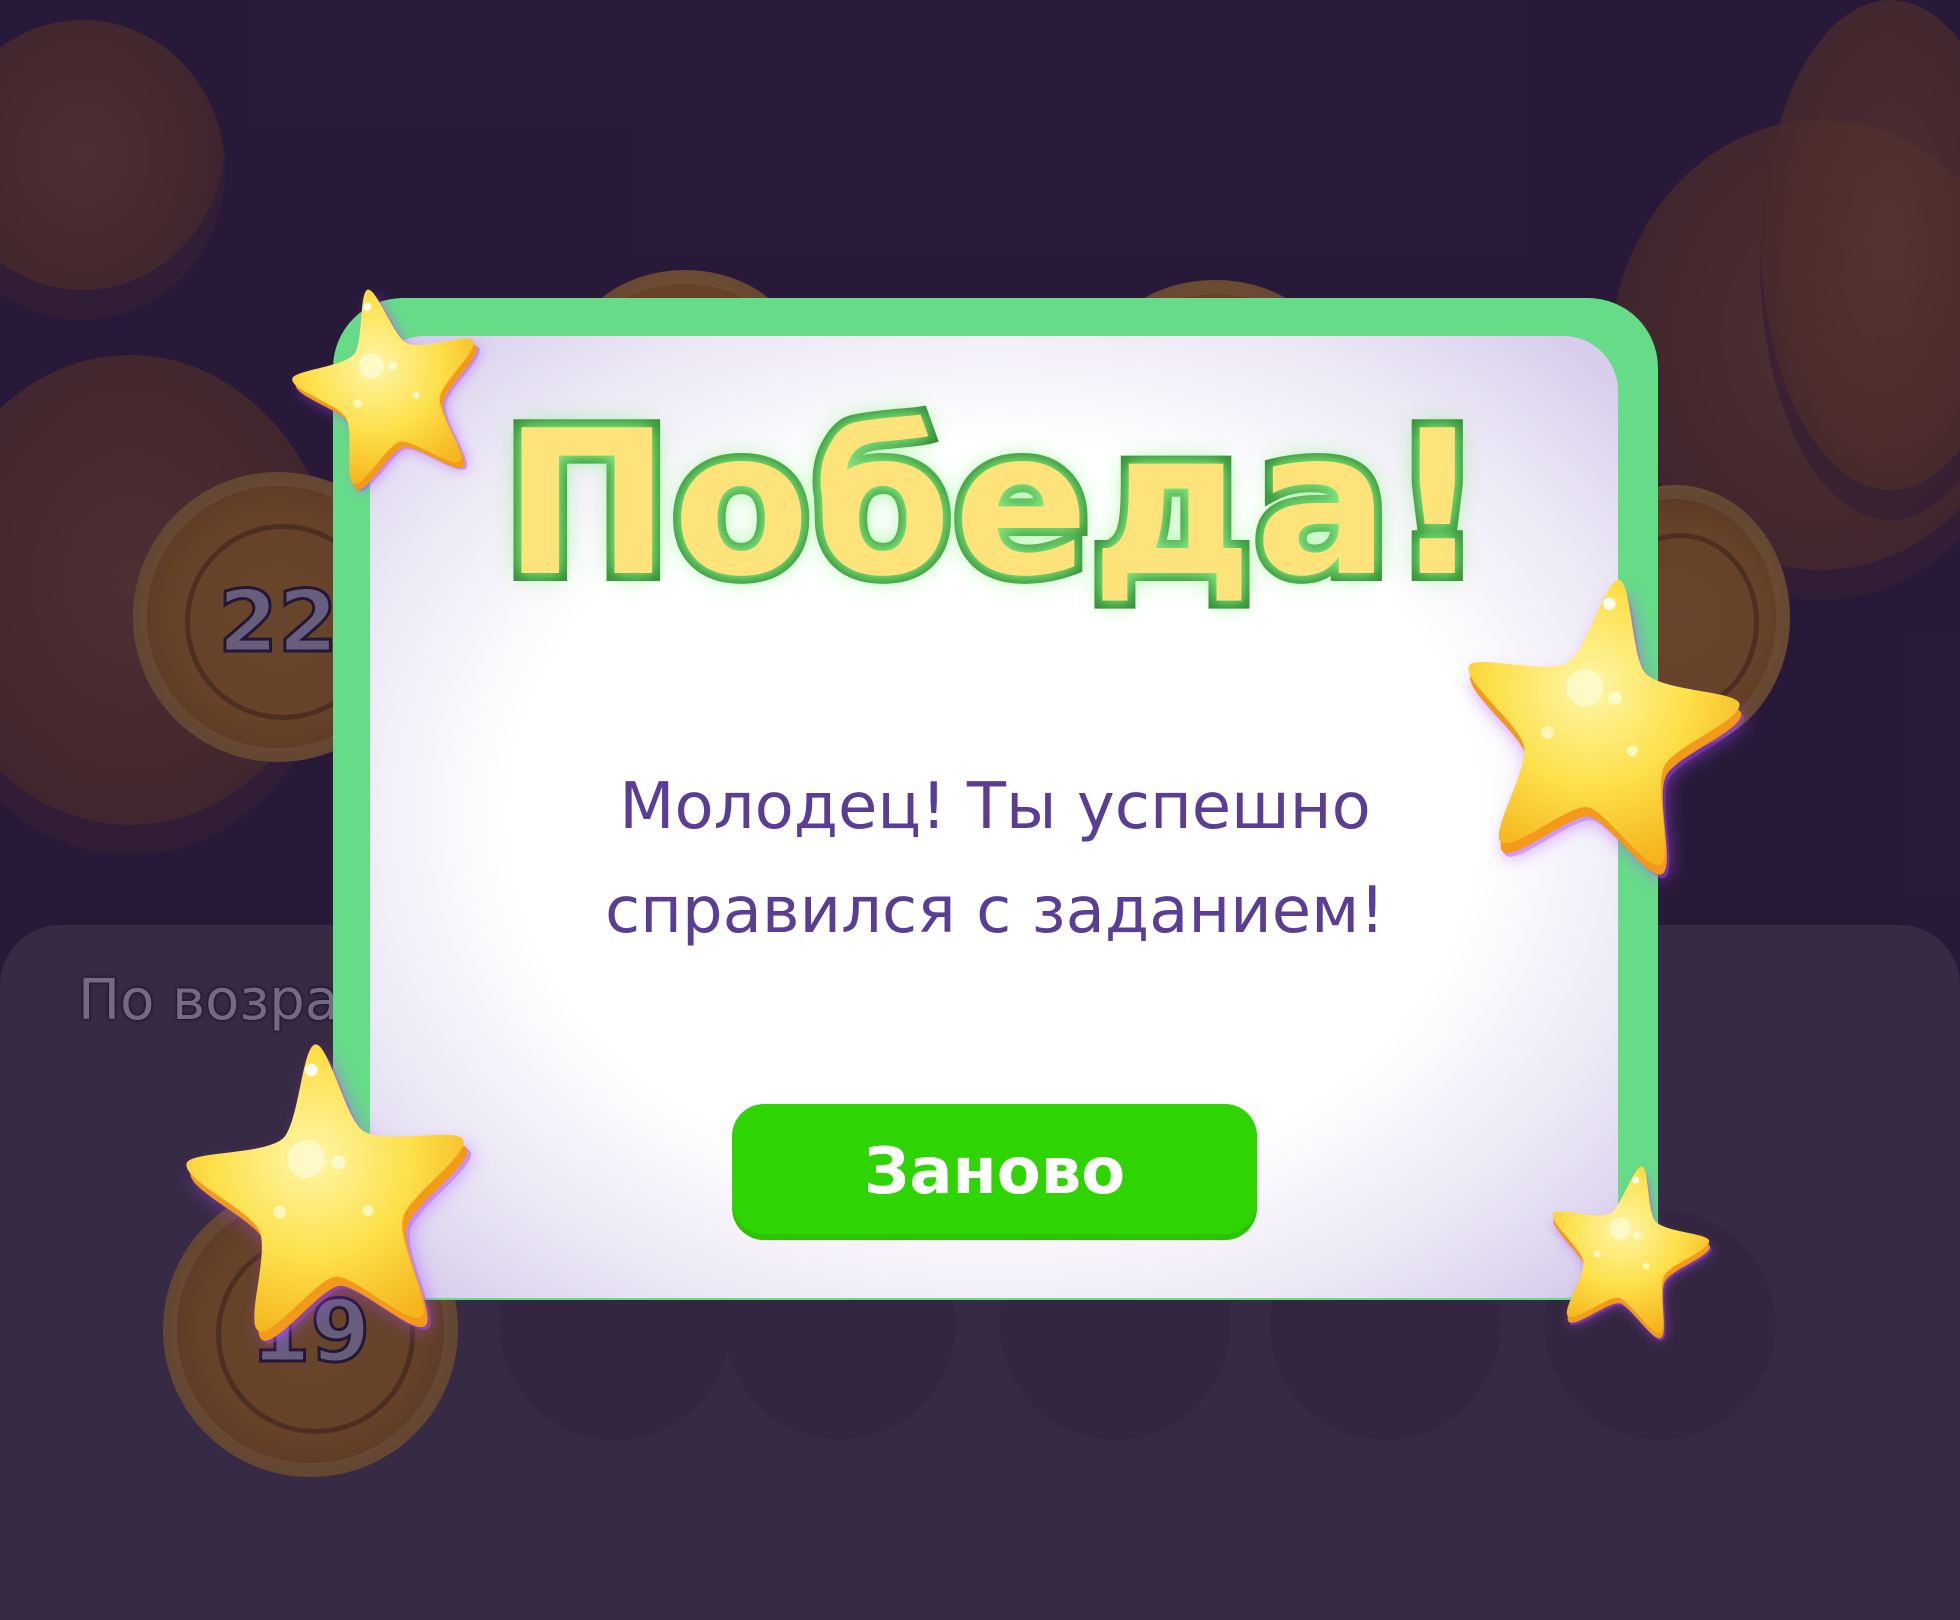 This screenshot has height=1620, width=1960. What do you see at coordinates (995, 911) in the screenshot?
I see `victory-message-line: справился с заданием!` at bounding box center [995, 911].